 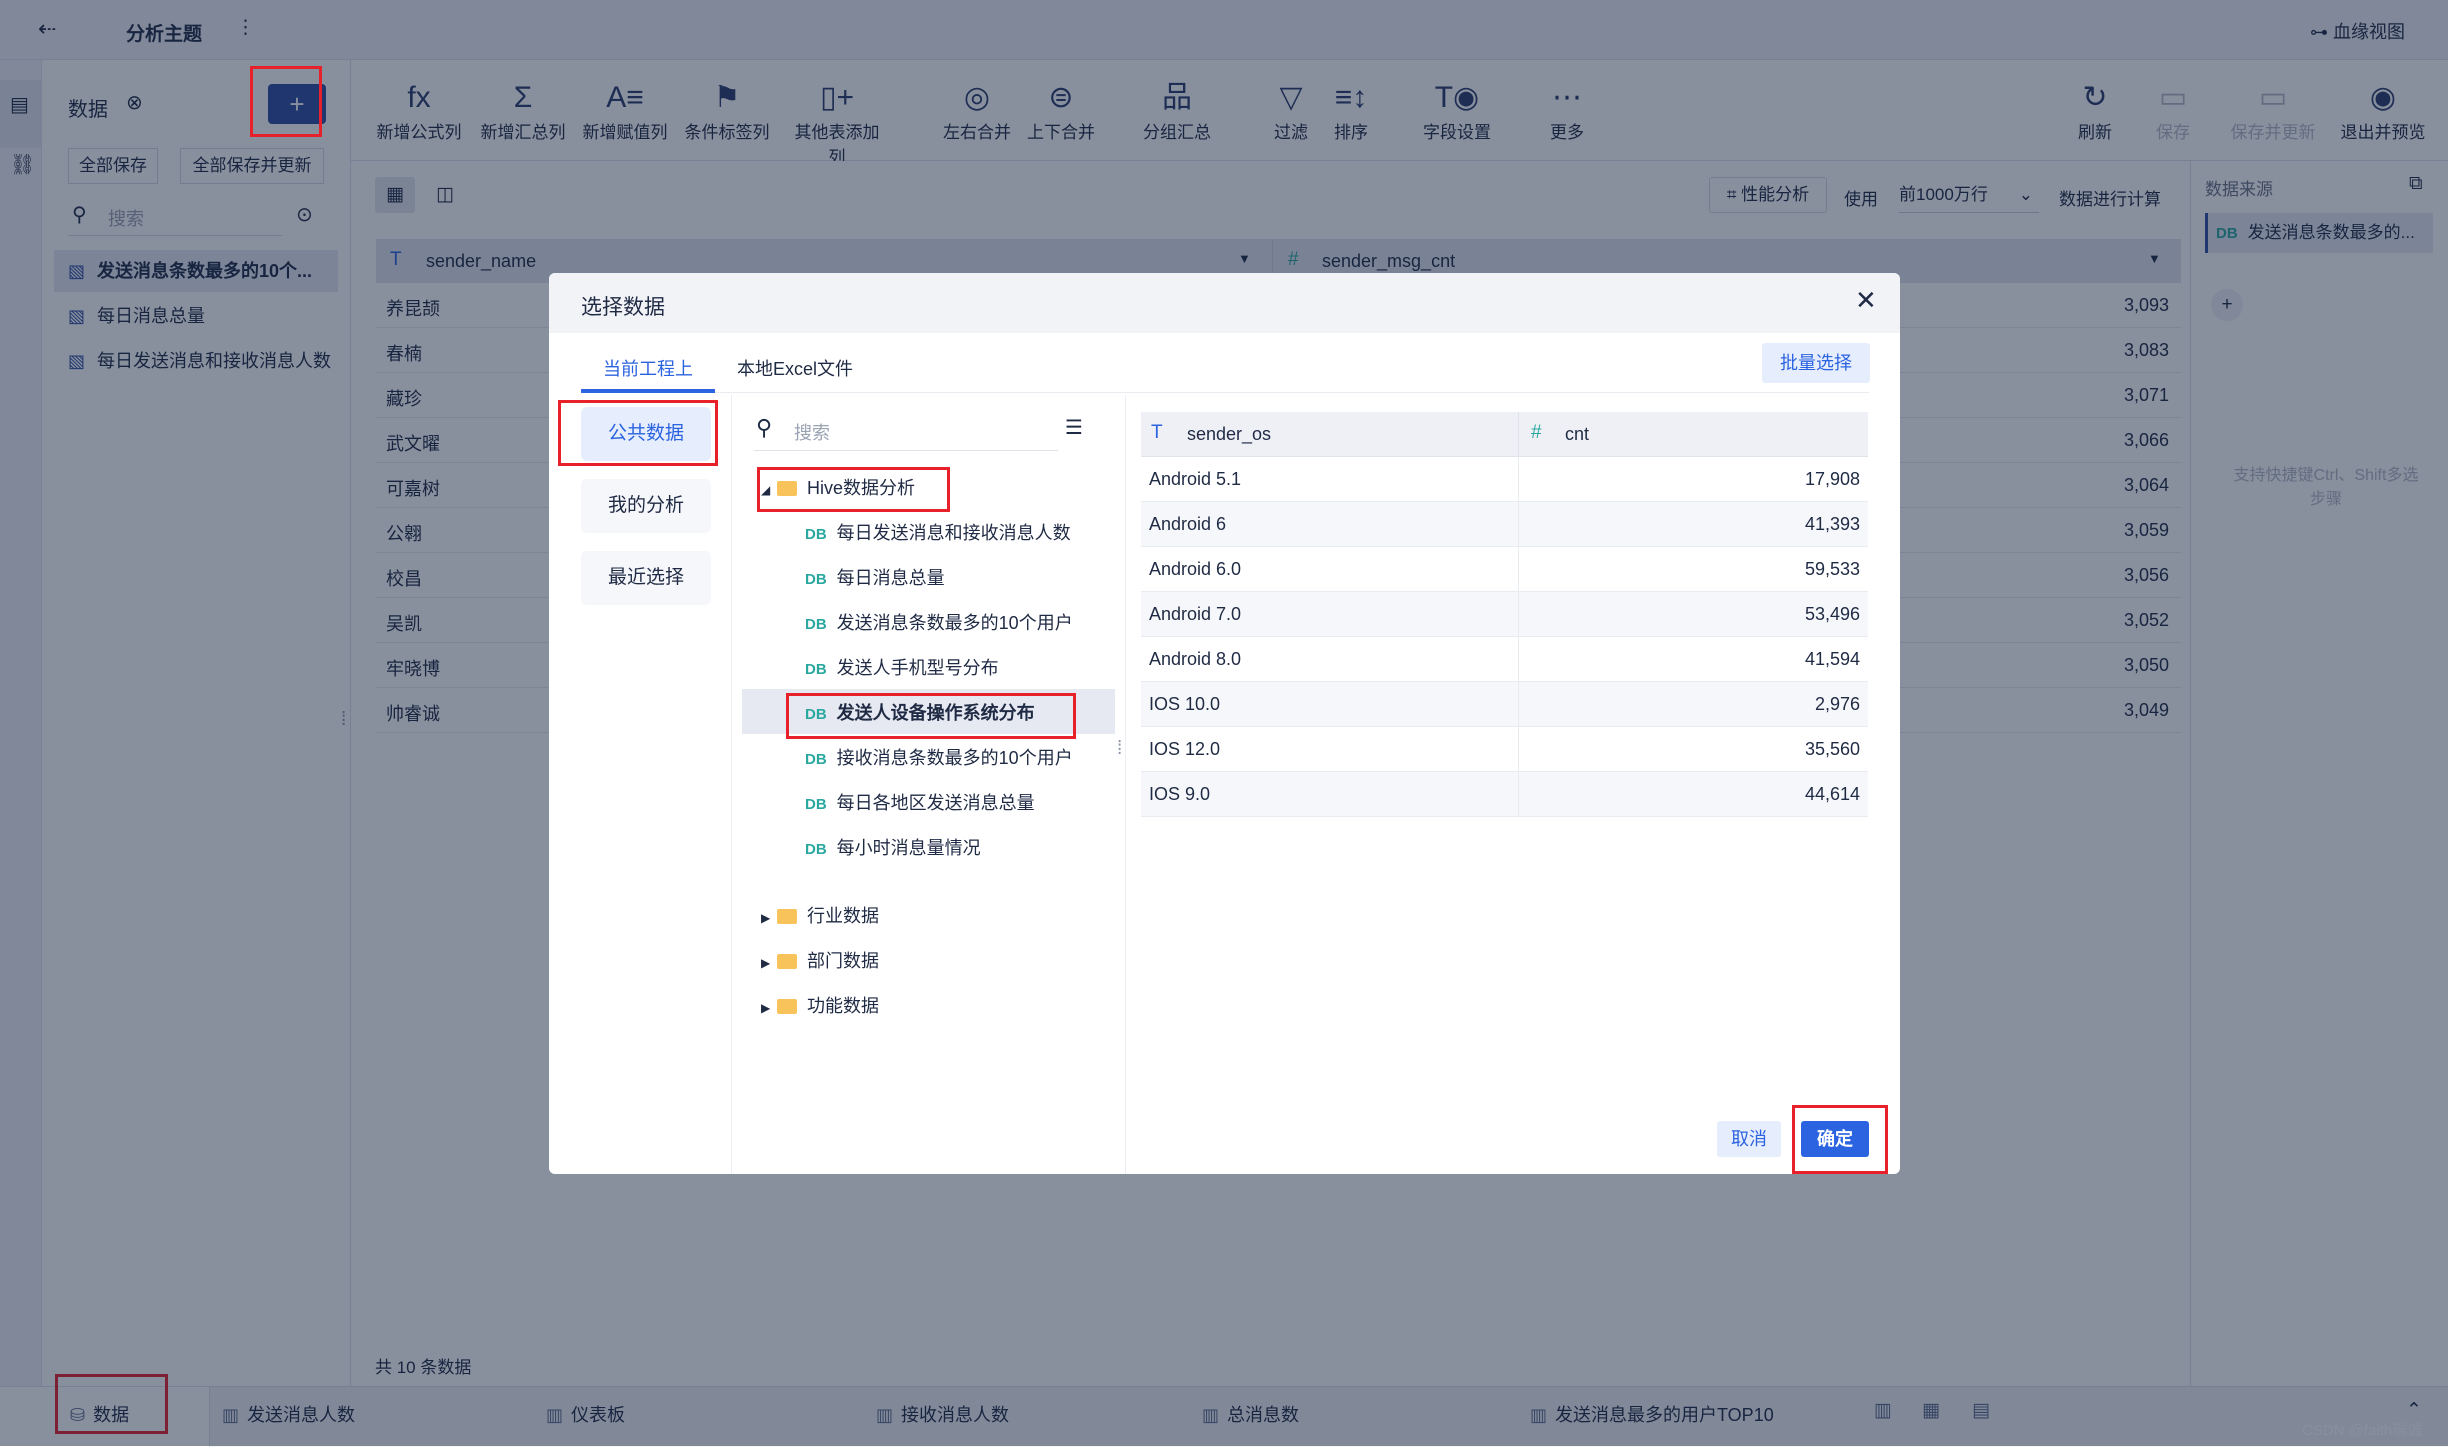 What do you see at coordinates (795, 368) in the screenshot?
I see `tab-local-excel: 本地Excel文件` at bounding box center [795, 368].